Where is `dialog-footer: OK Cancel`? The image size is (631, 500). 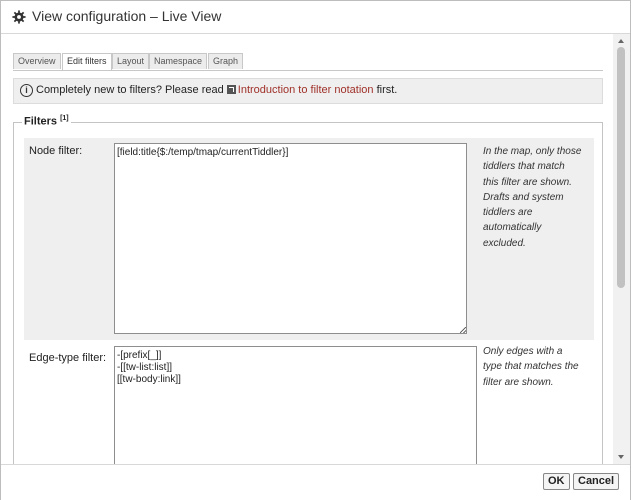
dialog-footer: OK Cancel is located at coordinates (315, 482).